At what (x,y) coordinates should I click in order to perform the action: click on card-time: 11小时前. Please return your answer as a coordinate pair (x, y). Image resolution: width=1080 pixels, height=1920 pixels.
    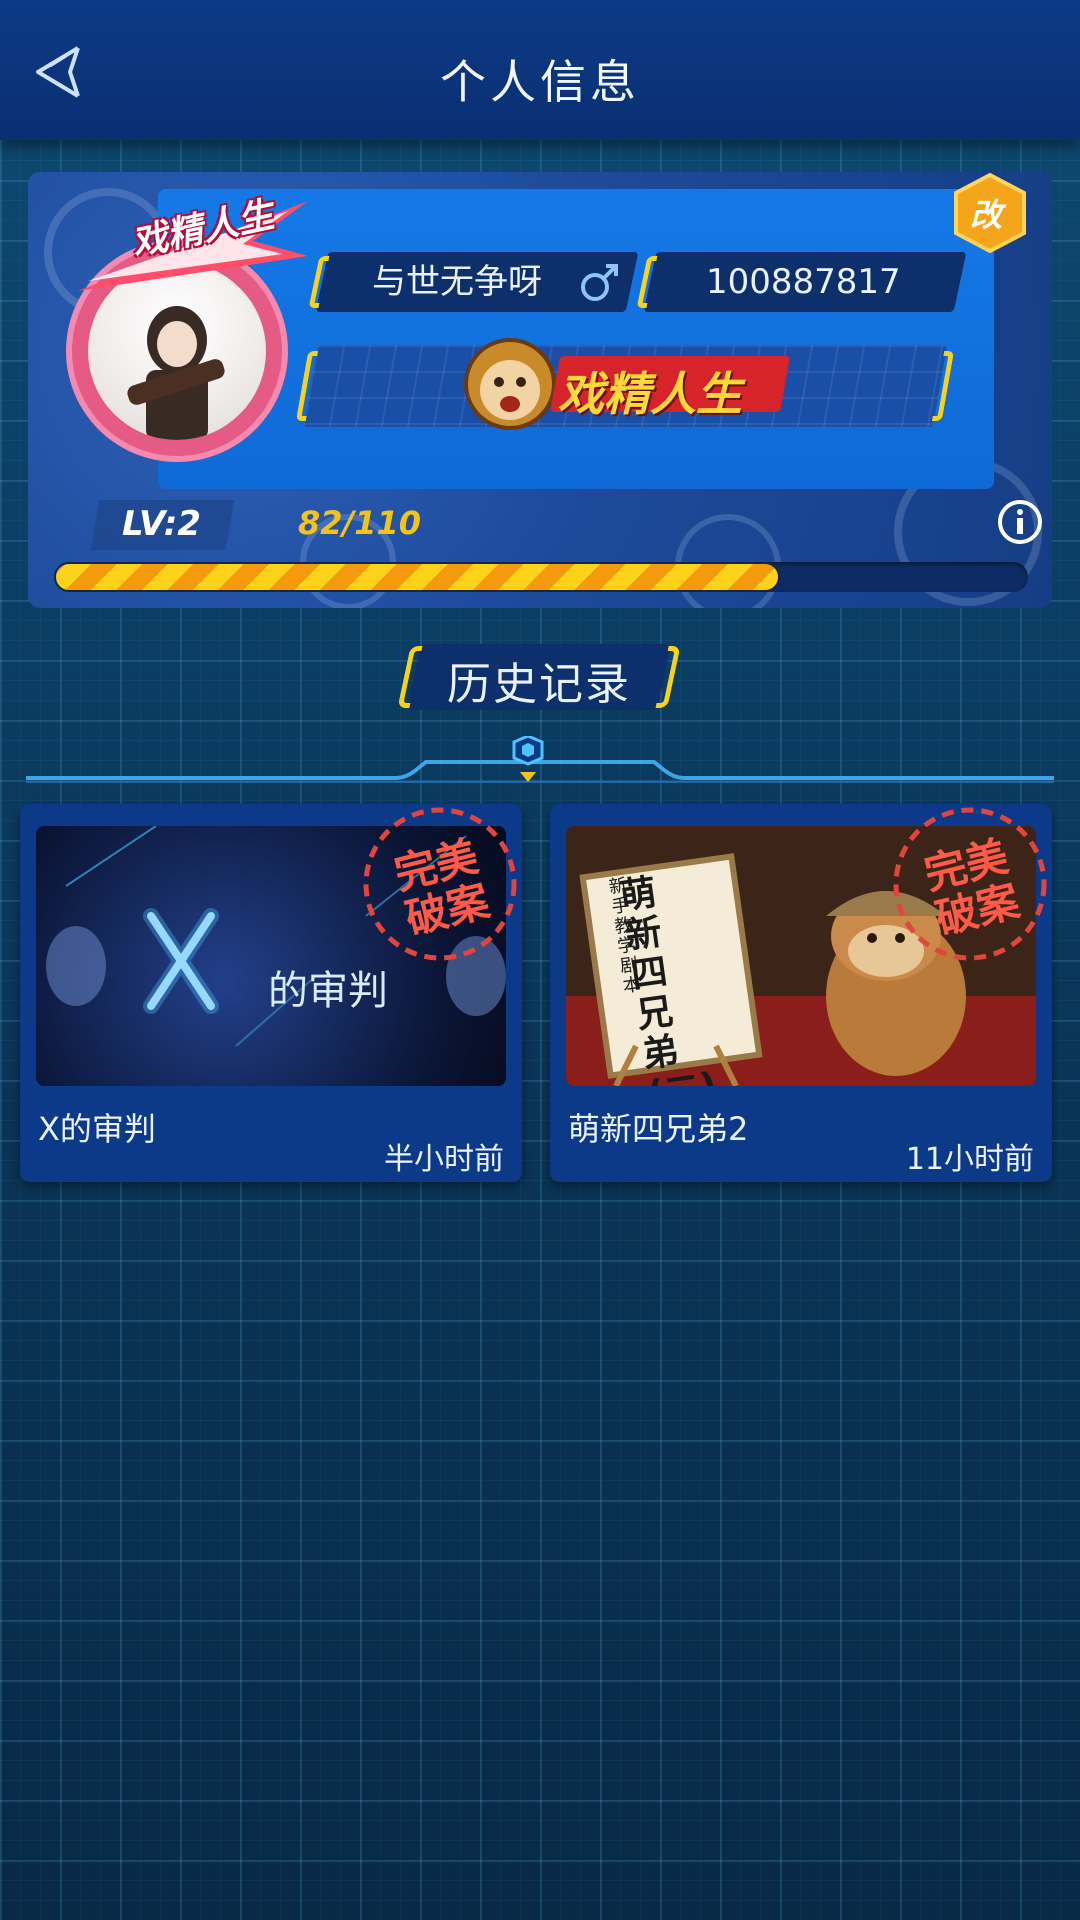
    Looking at the image, I should click on (969, 1159).